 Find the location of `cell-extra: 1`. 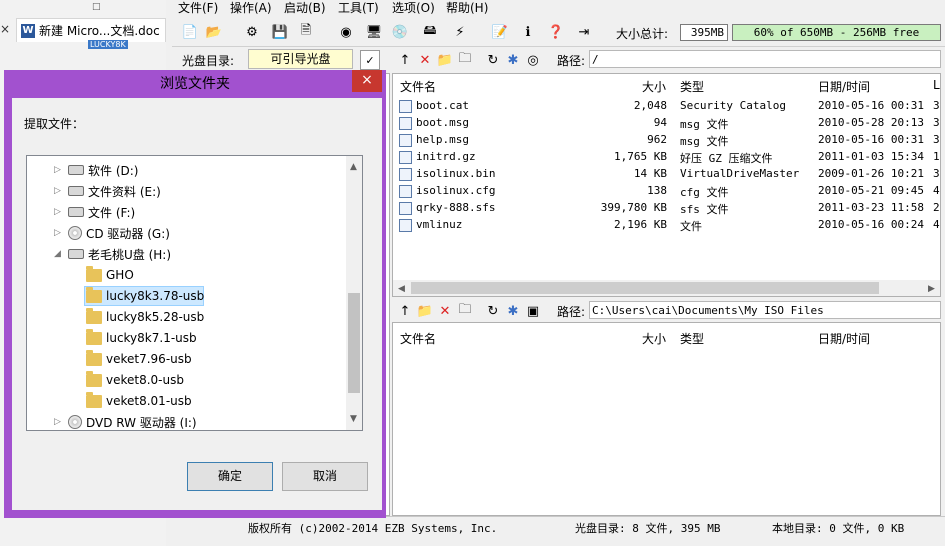

cell-extra: 1 is located at coordinates (936, 156).